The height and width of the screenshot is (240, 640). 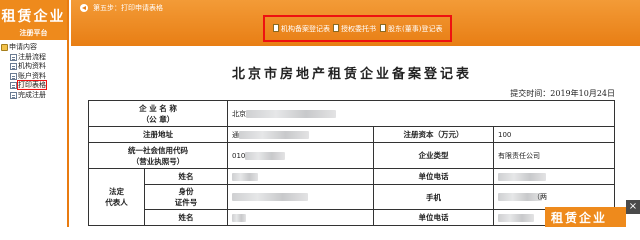 What do you see at coordinates (421, 113) in the screenshot?
I see `company-name-value: 北京` at bounding box center [421, 113].